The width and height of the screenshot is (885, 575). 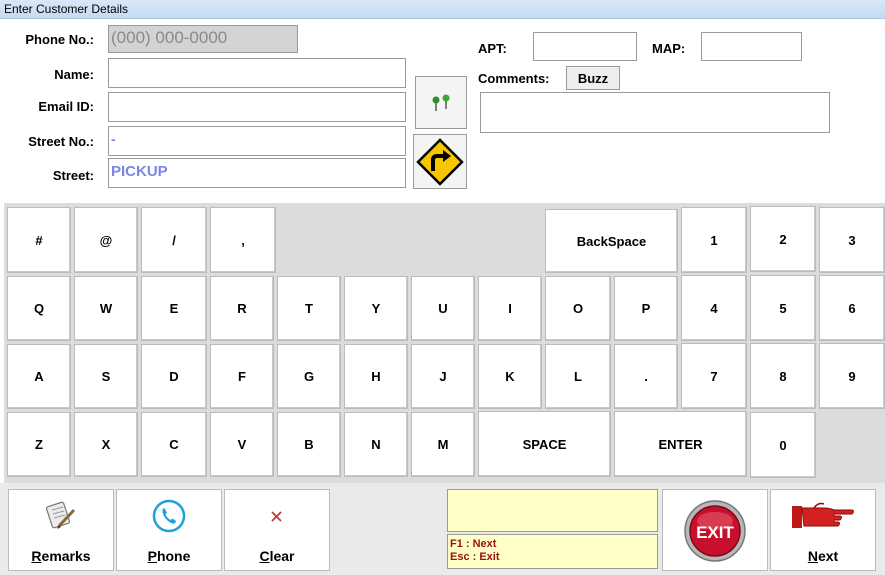 I want to click on key-1: 1, so click(x=714, y=240).